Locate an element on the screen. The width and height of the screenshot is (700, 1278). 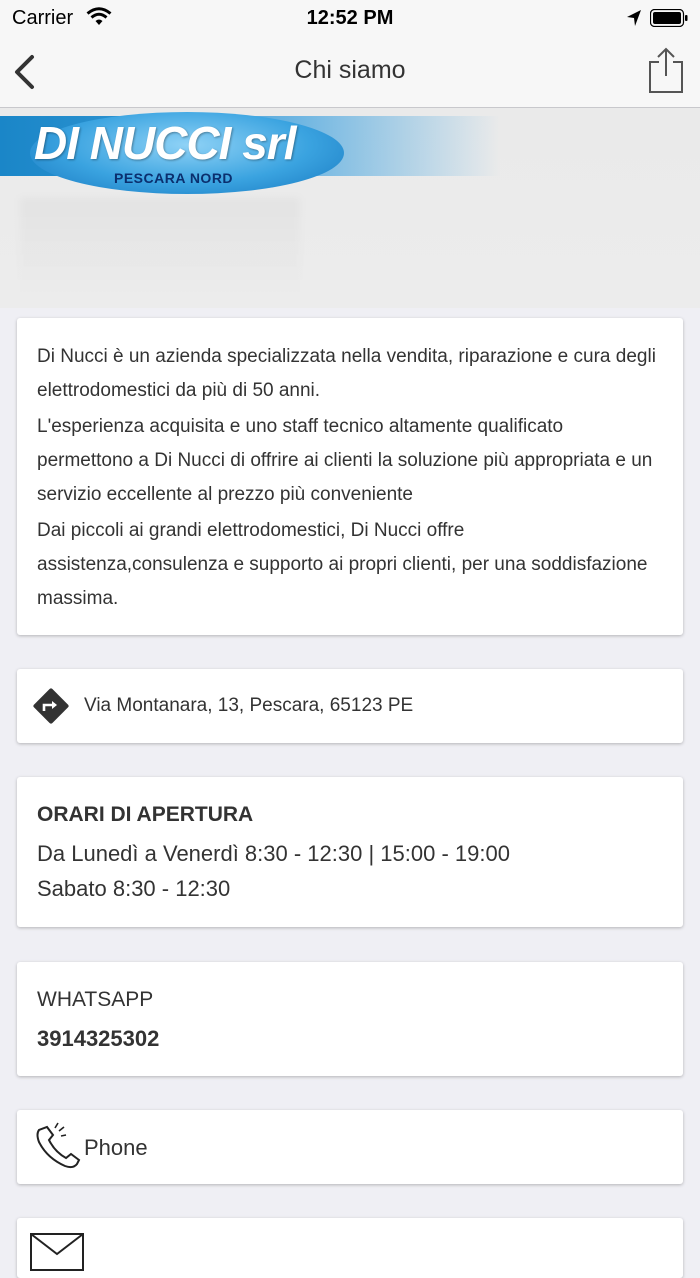
hours-title: ORARI DI APERTURA is located at coordinates (145, 814).